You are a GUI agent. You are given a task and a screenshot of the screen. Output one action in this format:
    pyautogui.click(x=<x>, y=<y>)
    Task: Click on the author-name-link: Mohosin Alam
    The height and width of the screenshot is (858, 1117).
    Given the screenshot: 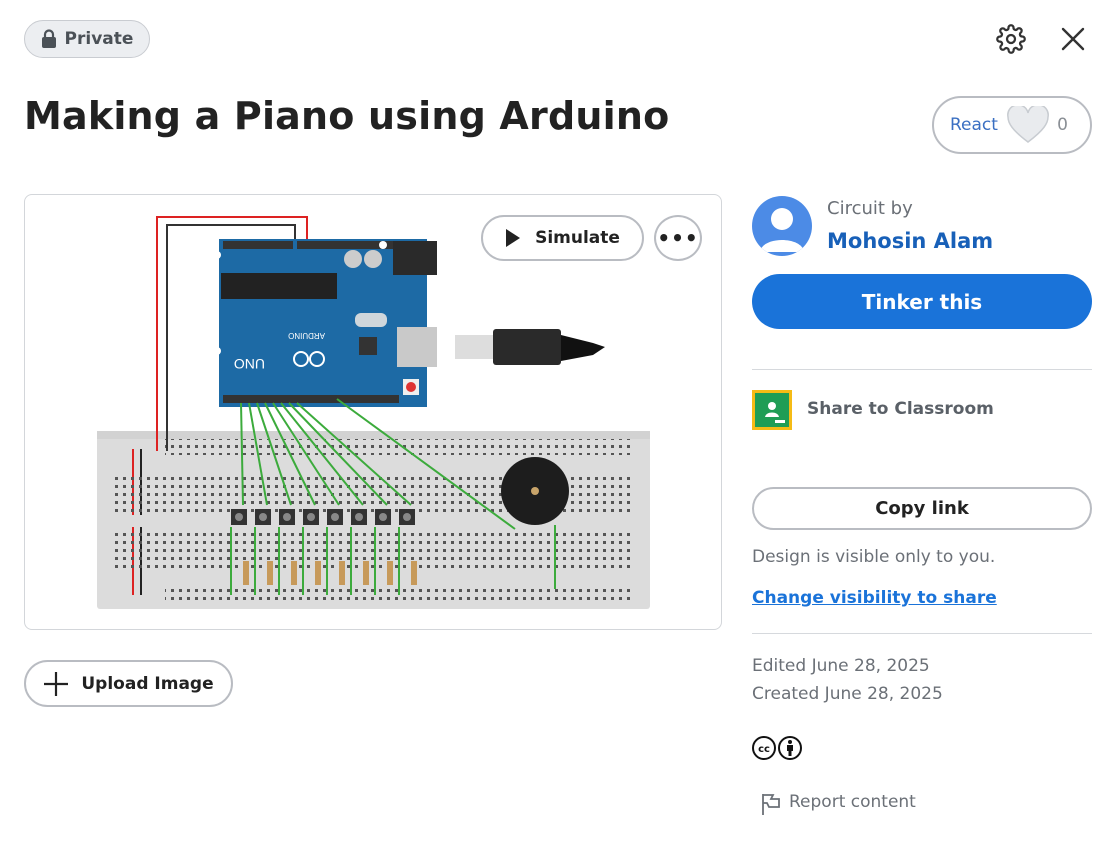 What is the action you would take?
    pyautogui.click(x=910, y=241)
    